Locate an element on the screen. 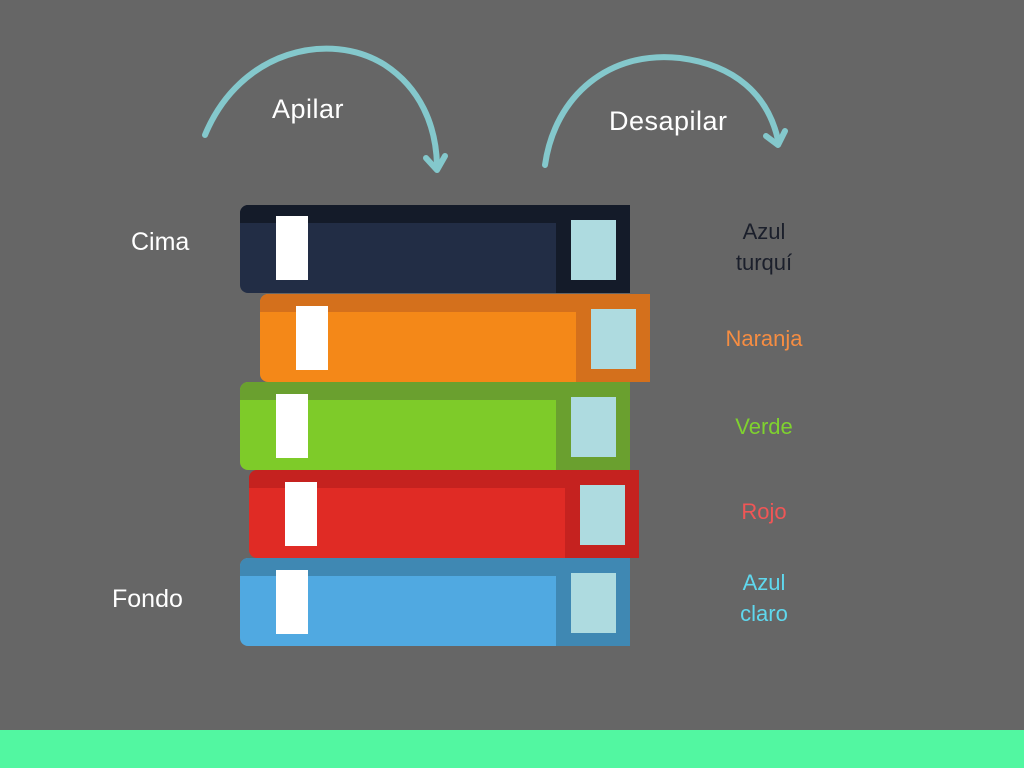 The width and height of the screenshot is (1024, 768). color-label-red: Rojo is located at coordinates (764, 511).